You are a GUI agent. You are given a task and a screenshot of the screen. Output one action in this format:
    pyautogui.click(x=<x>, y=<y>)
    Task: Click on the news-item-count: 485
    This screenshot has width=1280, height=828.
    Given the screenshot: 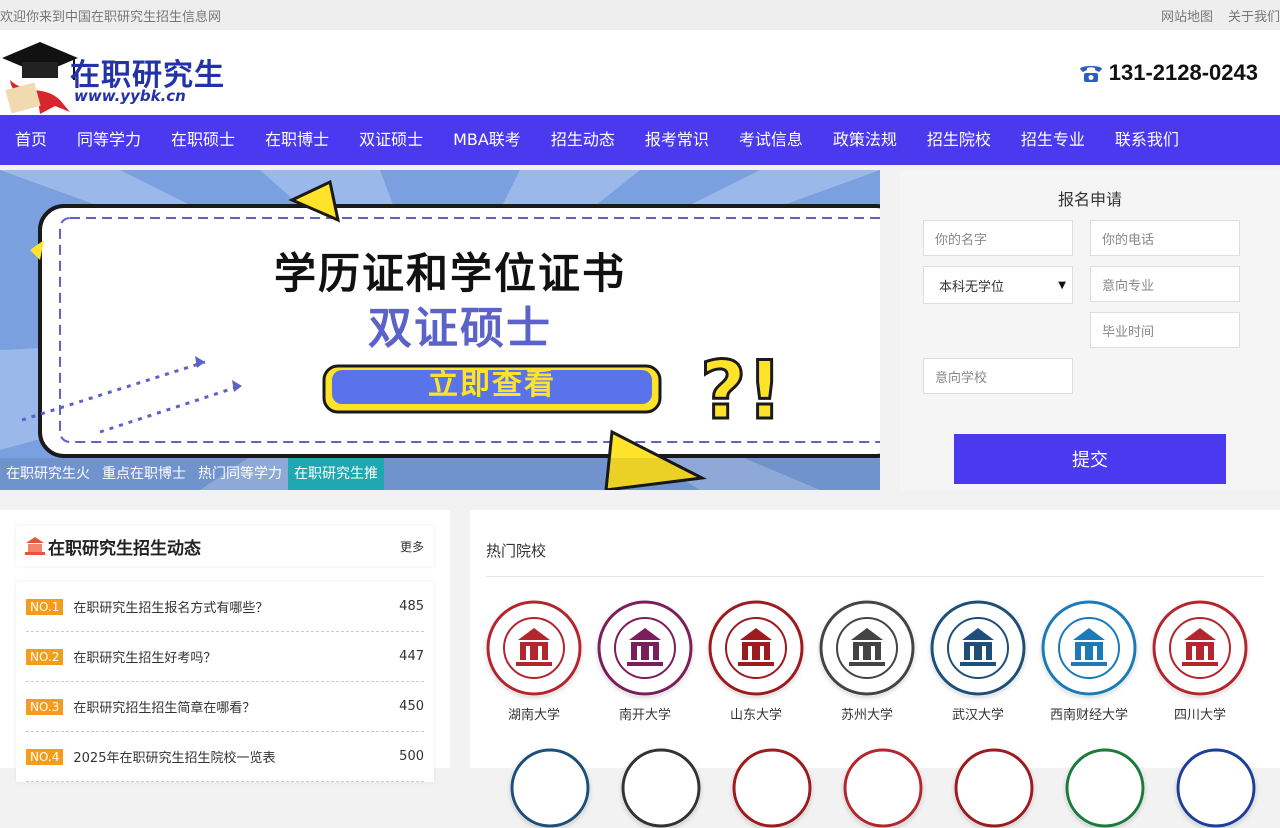 What is the action you would take?
    pyautogui.click(x=411, y=606)
    